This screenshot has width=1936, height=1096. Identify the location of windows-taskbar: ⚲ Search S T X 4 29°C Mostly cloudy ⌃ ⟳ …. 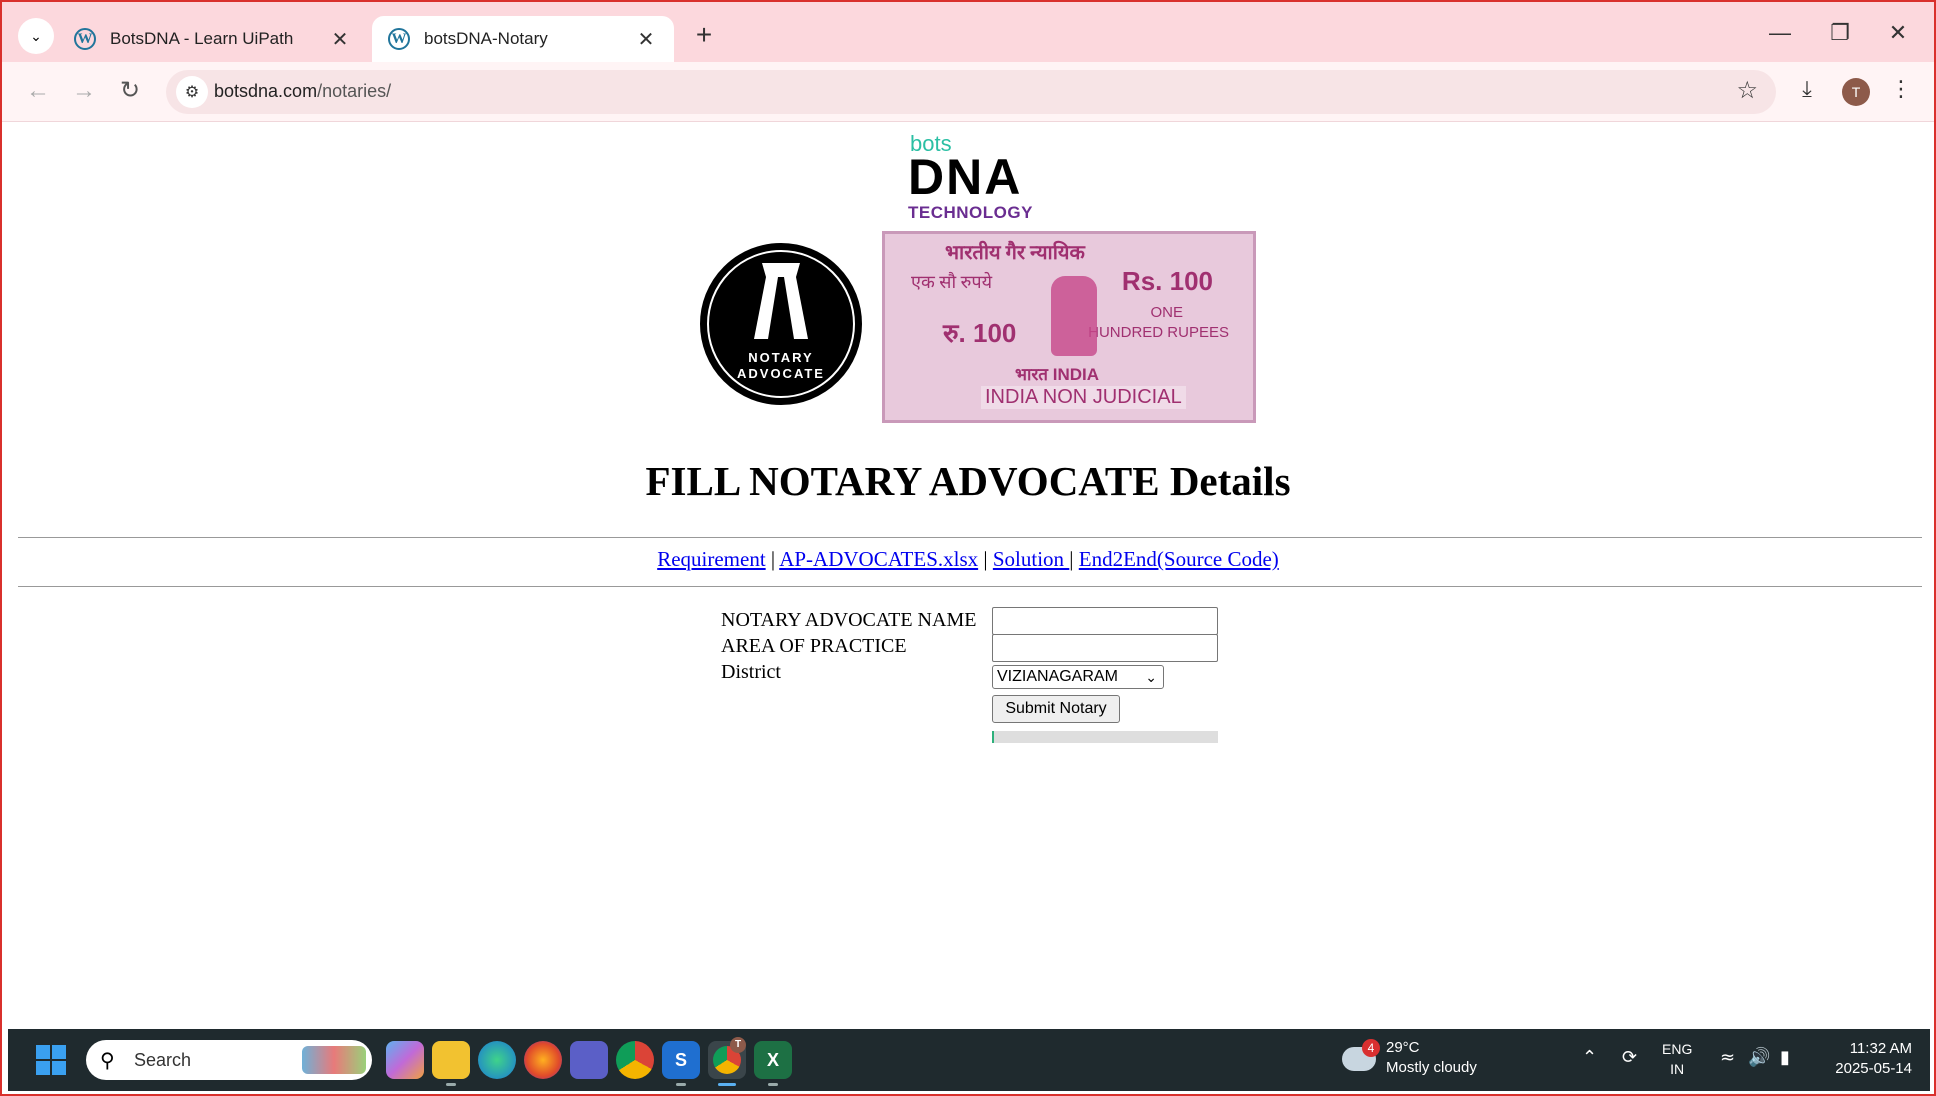
(969, 1060).